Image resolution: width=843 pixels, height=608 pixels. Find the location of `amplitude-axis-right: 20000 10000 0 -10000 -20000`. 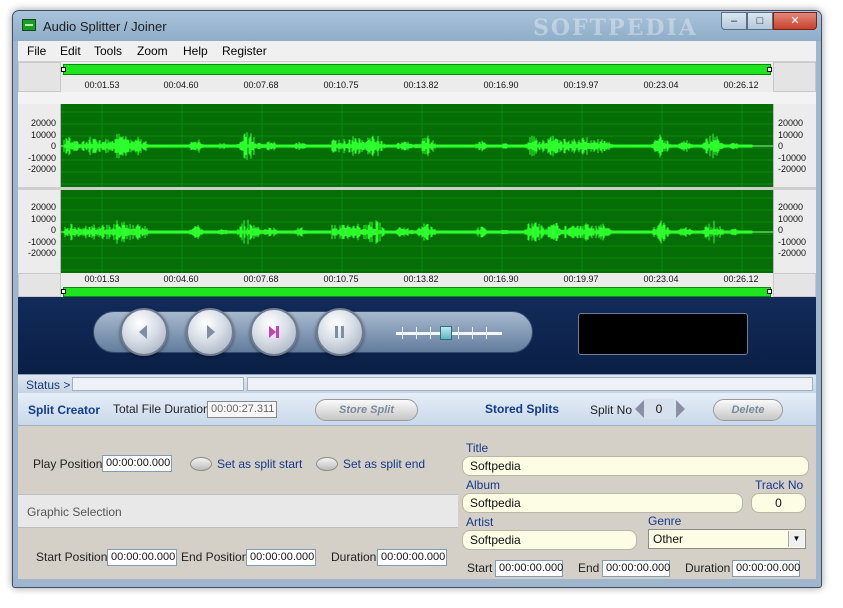

amplitude-axis-right: 20000 10000 0 -10000 -20000 is located at coordinates (794, 145).